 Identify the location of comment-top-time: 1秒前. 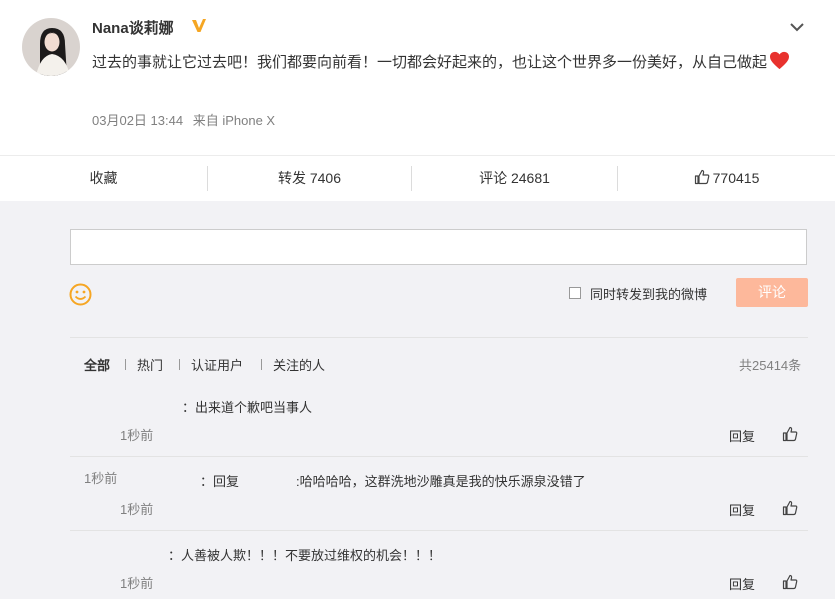
(101, 478).